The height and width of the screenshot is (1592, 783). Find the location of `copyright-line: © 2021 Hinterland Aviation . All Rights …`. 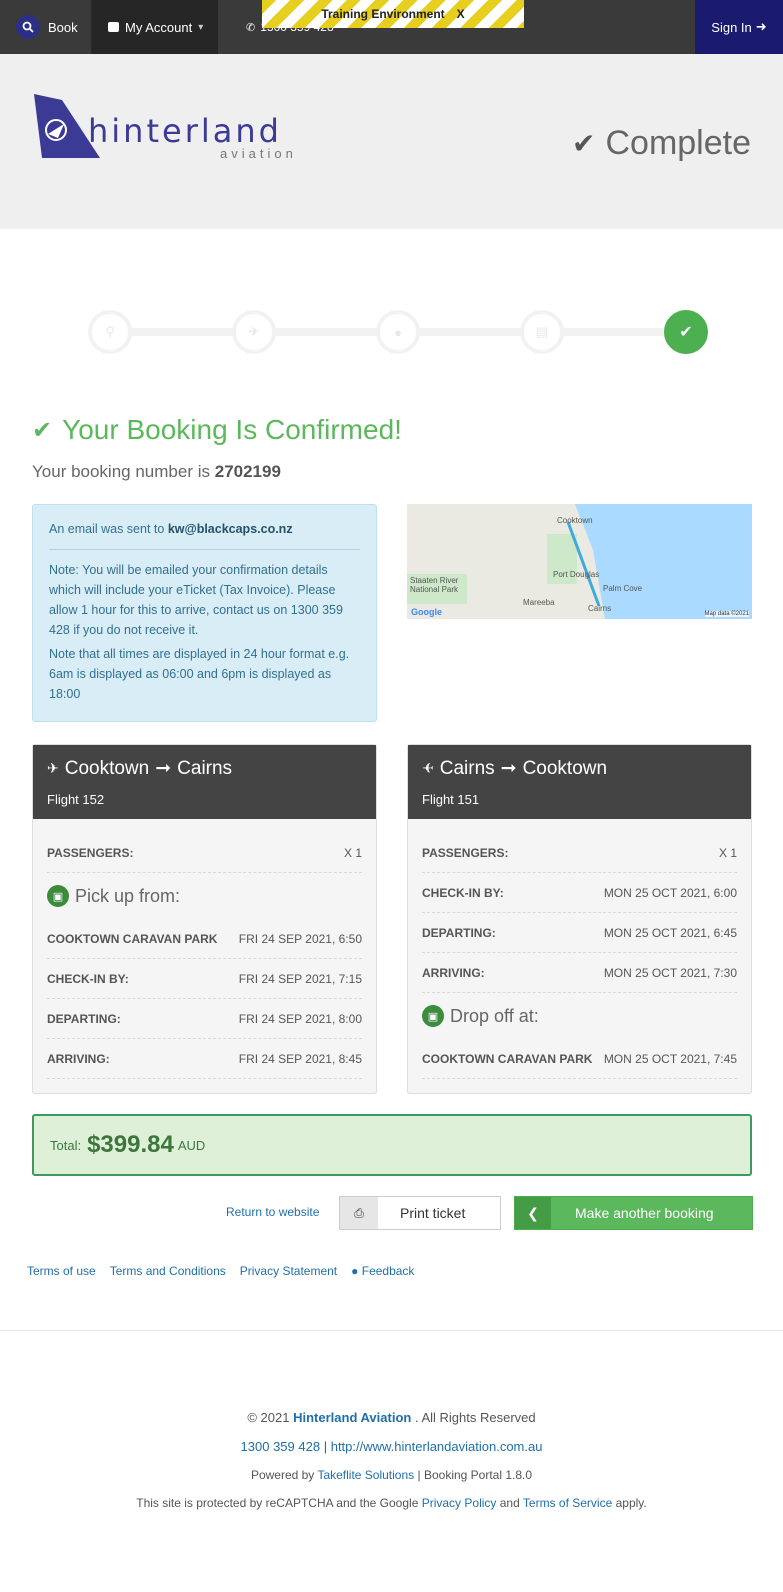

copyright-line: © 2021 Hinterland Aviation . All Rights … is located at coordinates (391, 1417).